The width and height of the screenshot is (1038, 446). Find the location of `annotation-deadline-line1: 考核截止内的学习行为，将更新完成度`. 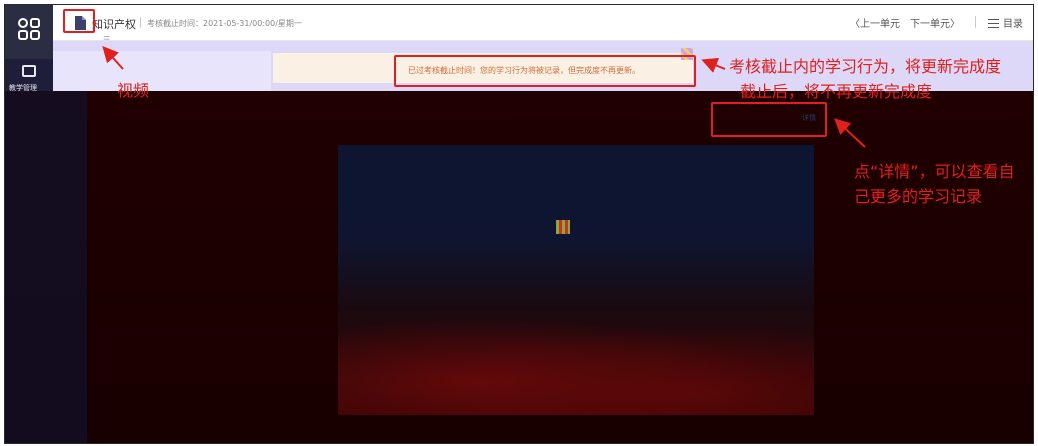

annotation-deadline-line1: 考核截止内的学习行为，将更新完成度 is located at coordinates (865, 66).